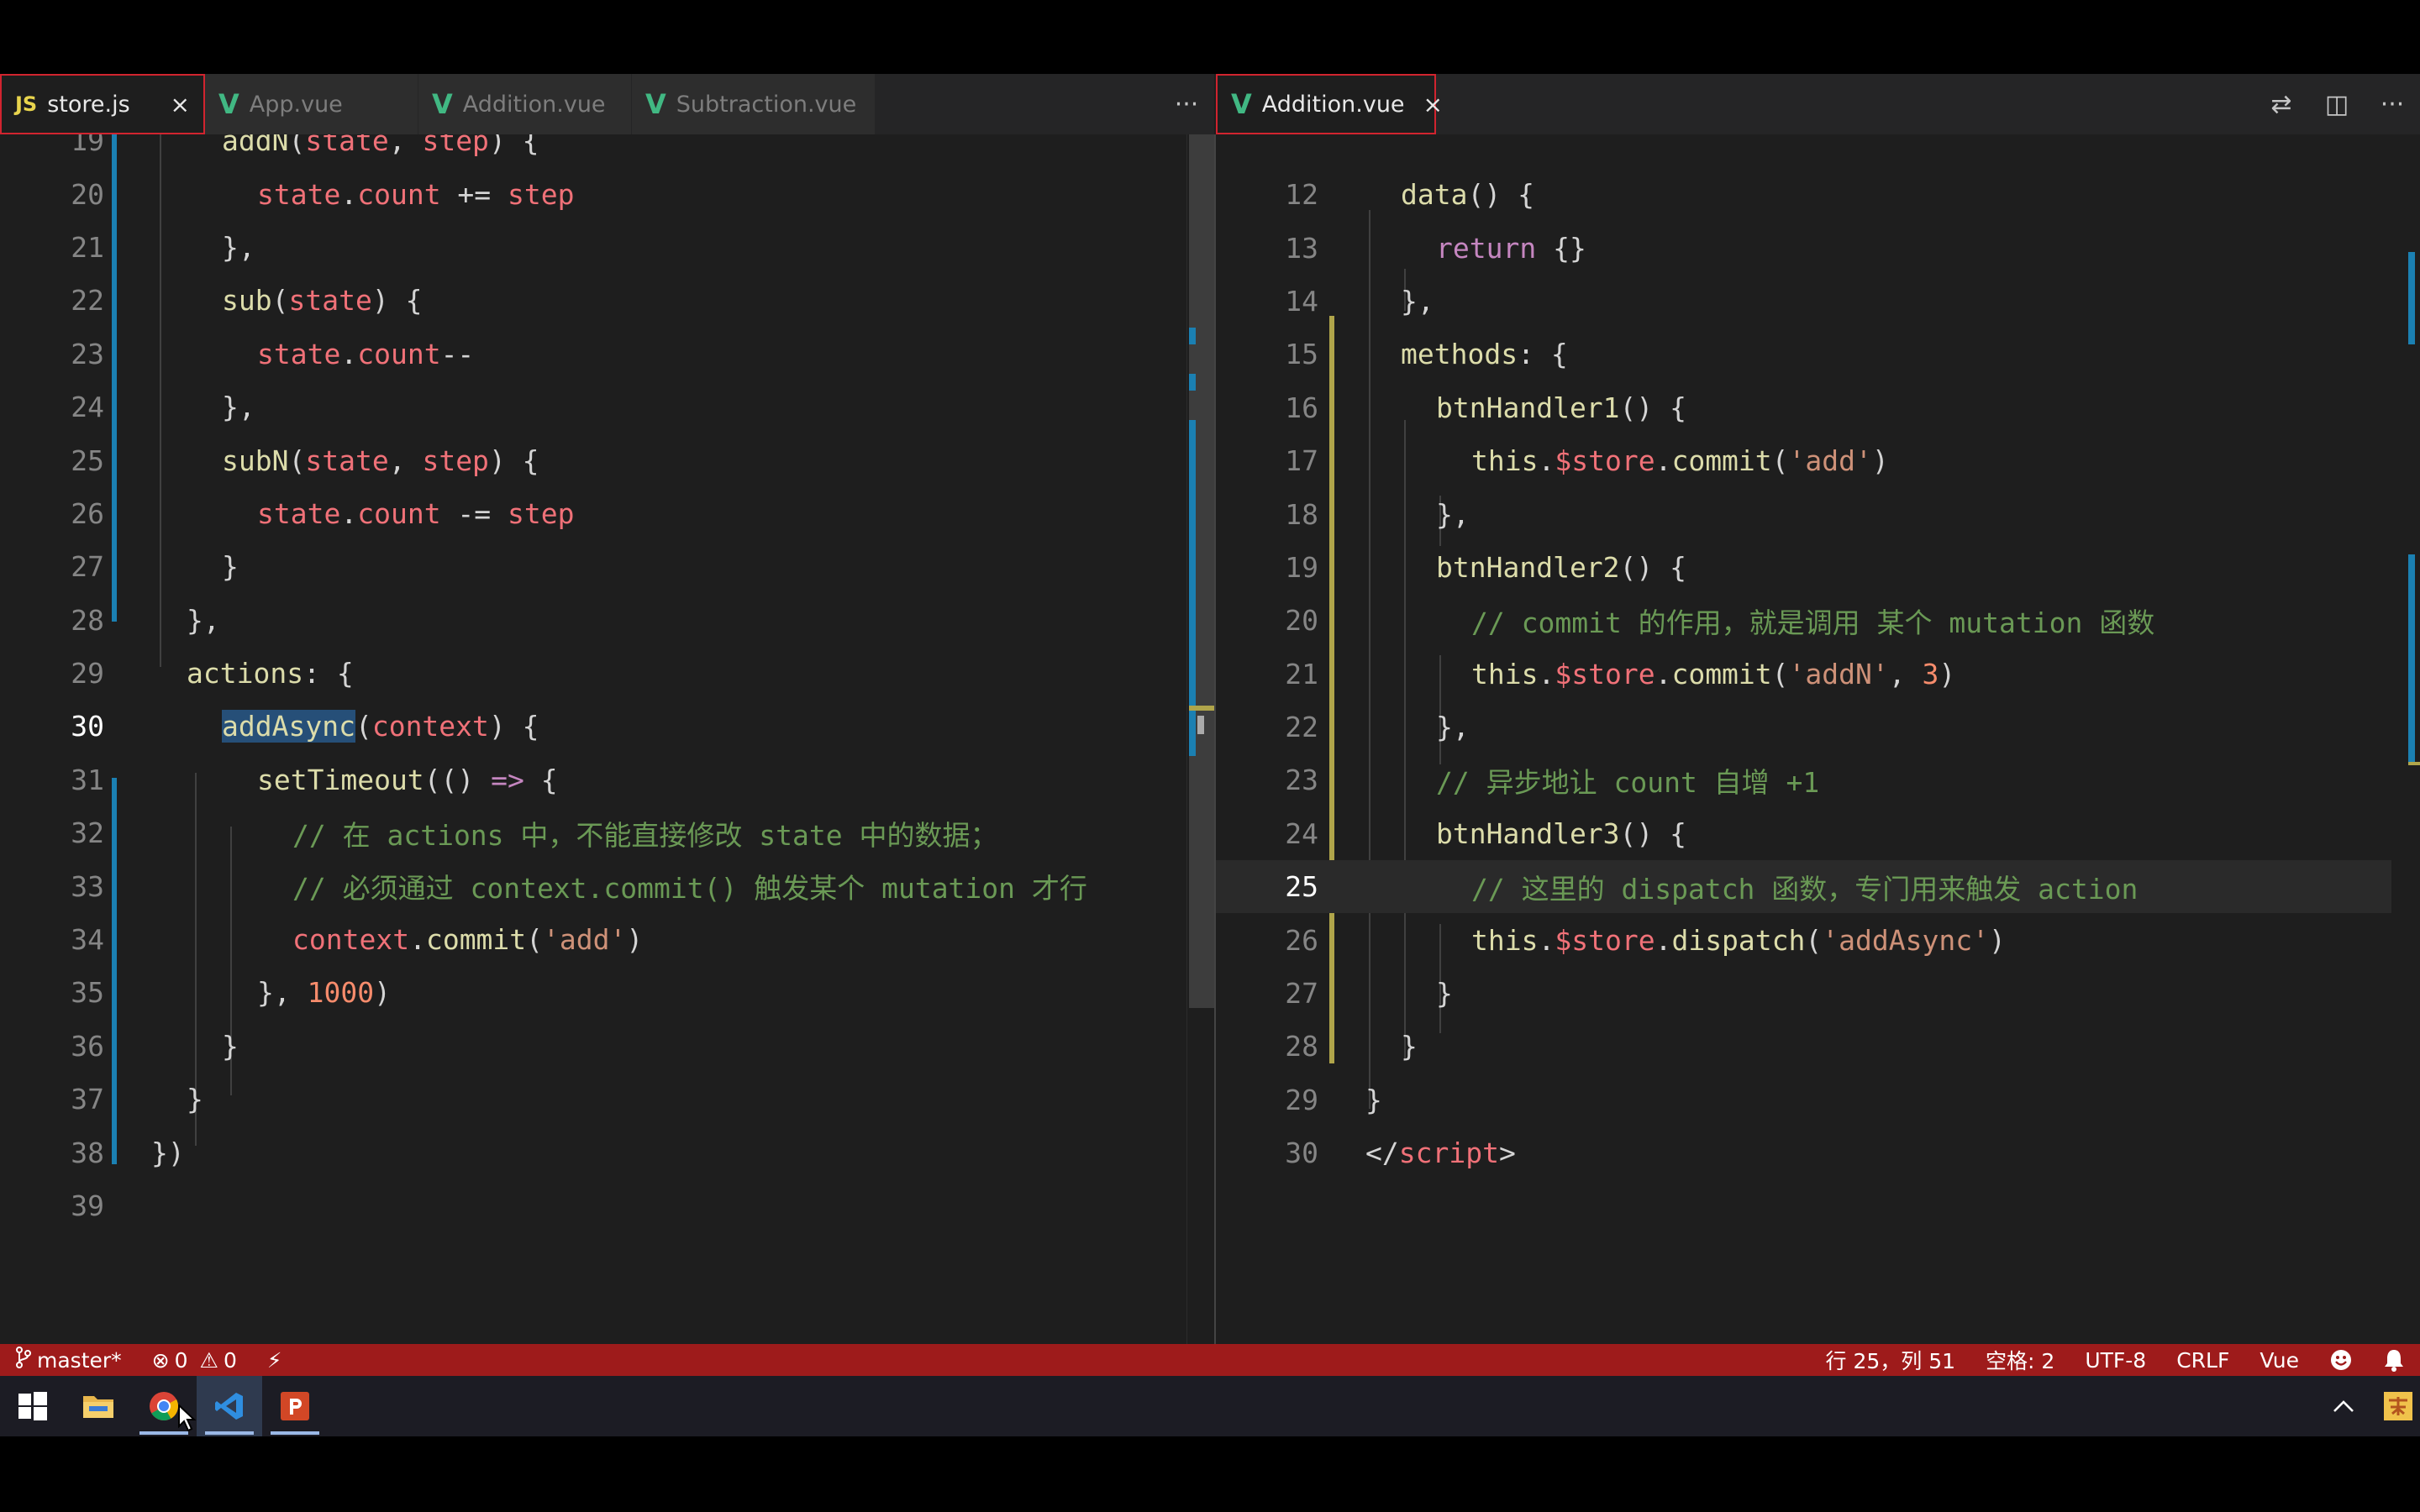 Image resolution: width=2420 pixels, height=1512 pixels. What do you see at coordinates (1528, 407) in the screenshot?
I see `code-token: btnHandler1` at bounding box center [1528, 407].